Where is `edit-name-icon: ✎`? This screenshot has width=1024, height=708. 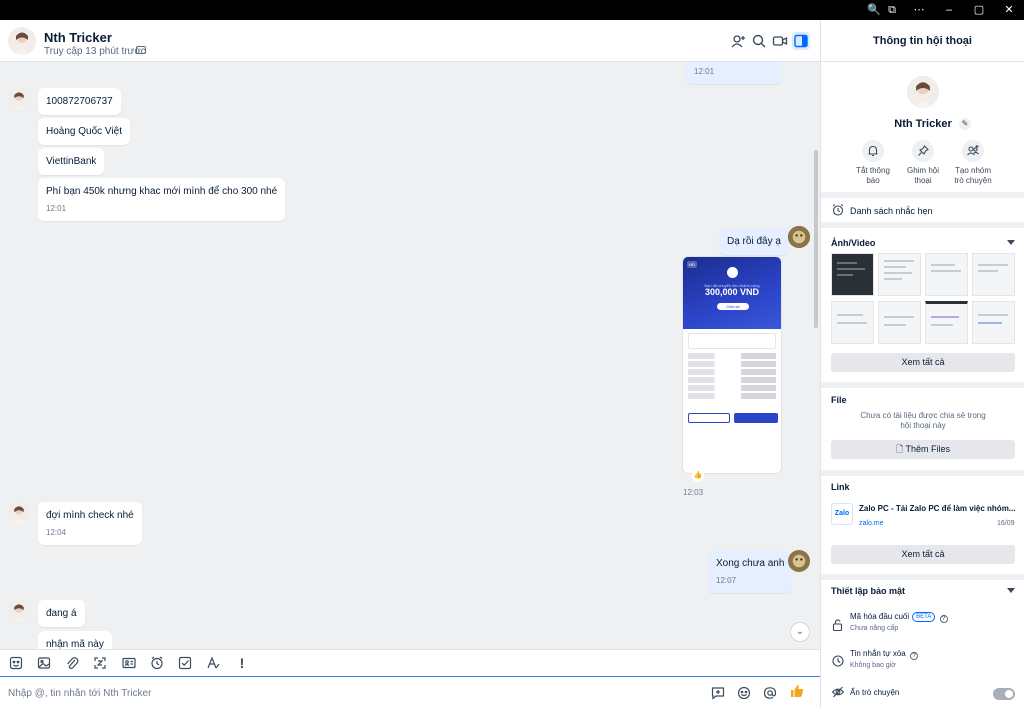
edit-name-icon: ✎ is located at coordinates (965, 124).